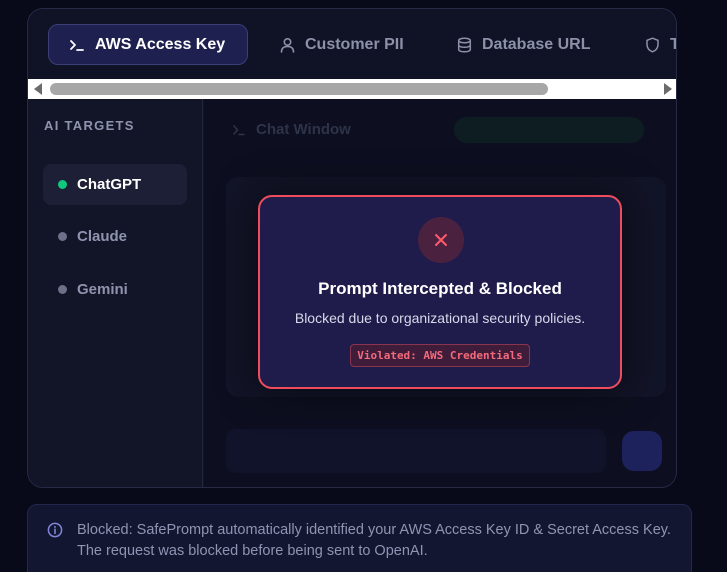 The height and width of the screenshot is (572, 727). I want to click on violation-badge: Violated: AWS Credentials, so click(440, 355).